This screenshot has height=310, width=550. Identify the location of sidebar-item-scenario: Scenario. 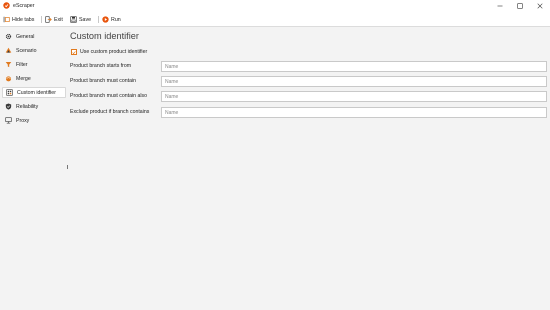
(34, 50).